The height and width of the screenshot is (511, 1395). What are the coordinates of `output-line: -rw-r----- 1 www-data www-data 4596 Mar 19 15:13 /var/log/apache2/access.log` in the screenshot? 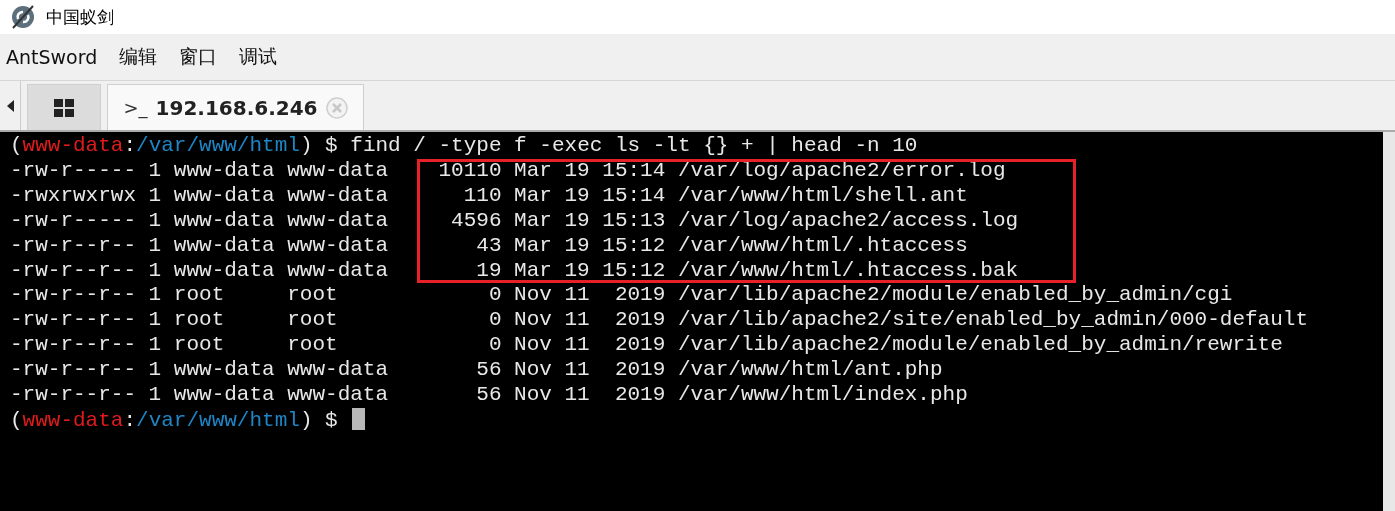 It's located at (546, 221).